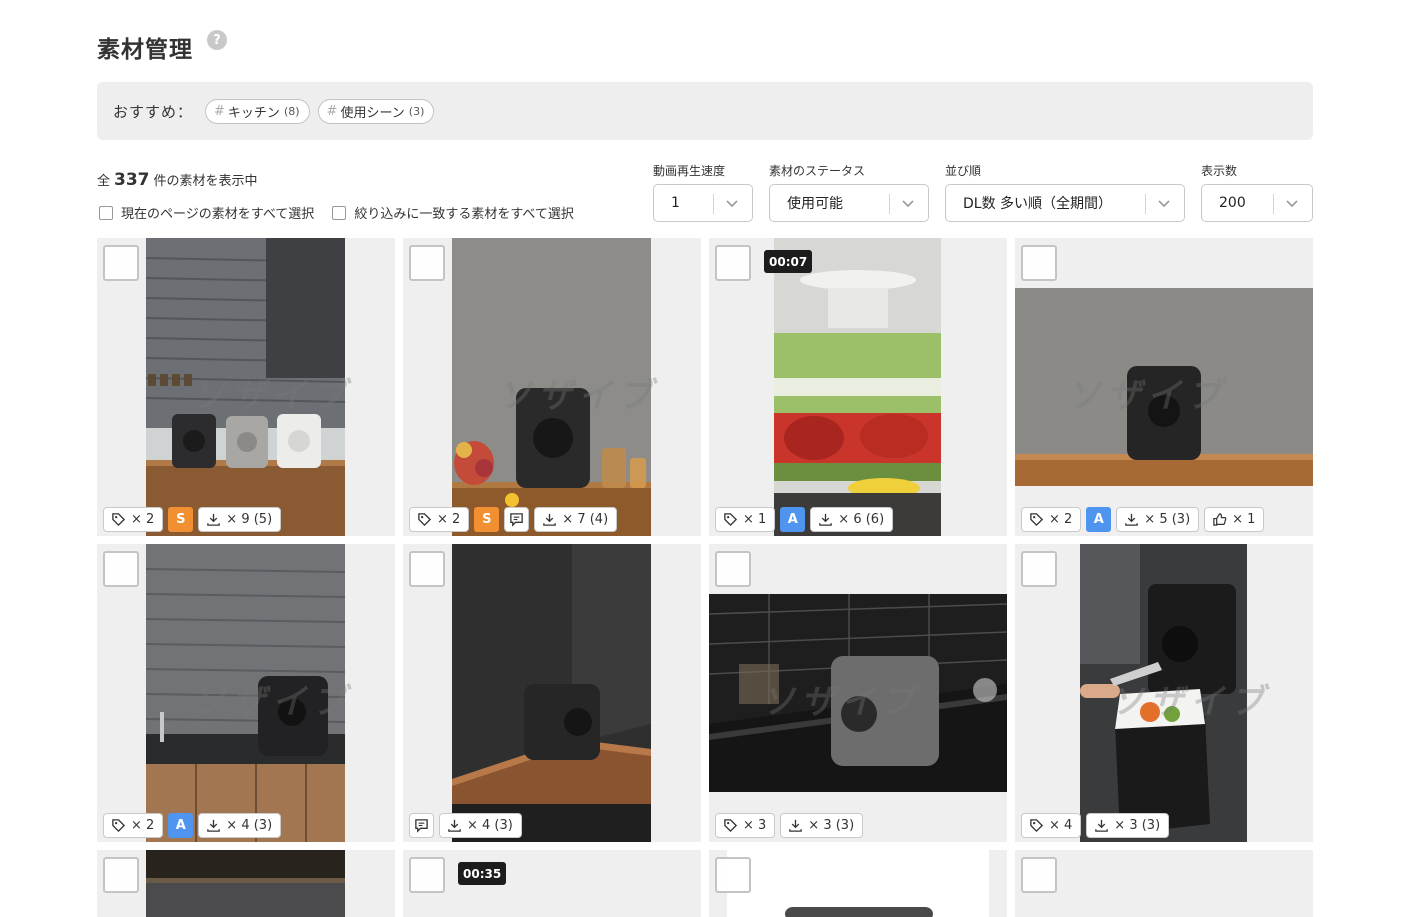 Image resolution: width=1411 pixels, height=917 pixels. Describe the element at coordinates (339, 212) in the screenshot. I see `select-filter-checkbox` at that location.